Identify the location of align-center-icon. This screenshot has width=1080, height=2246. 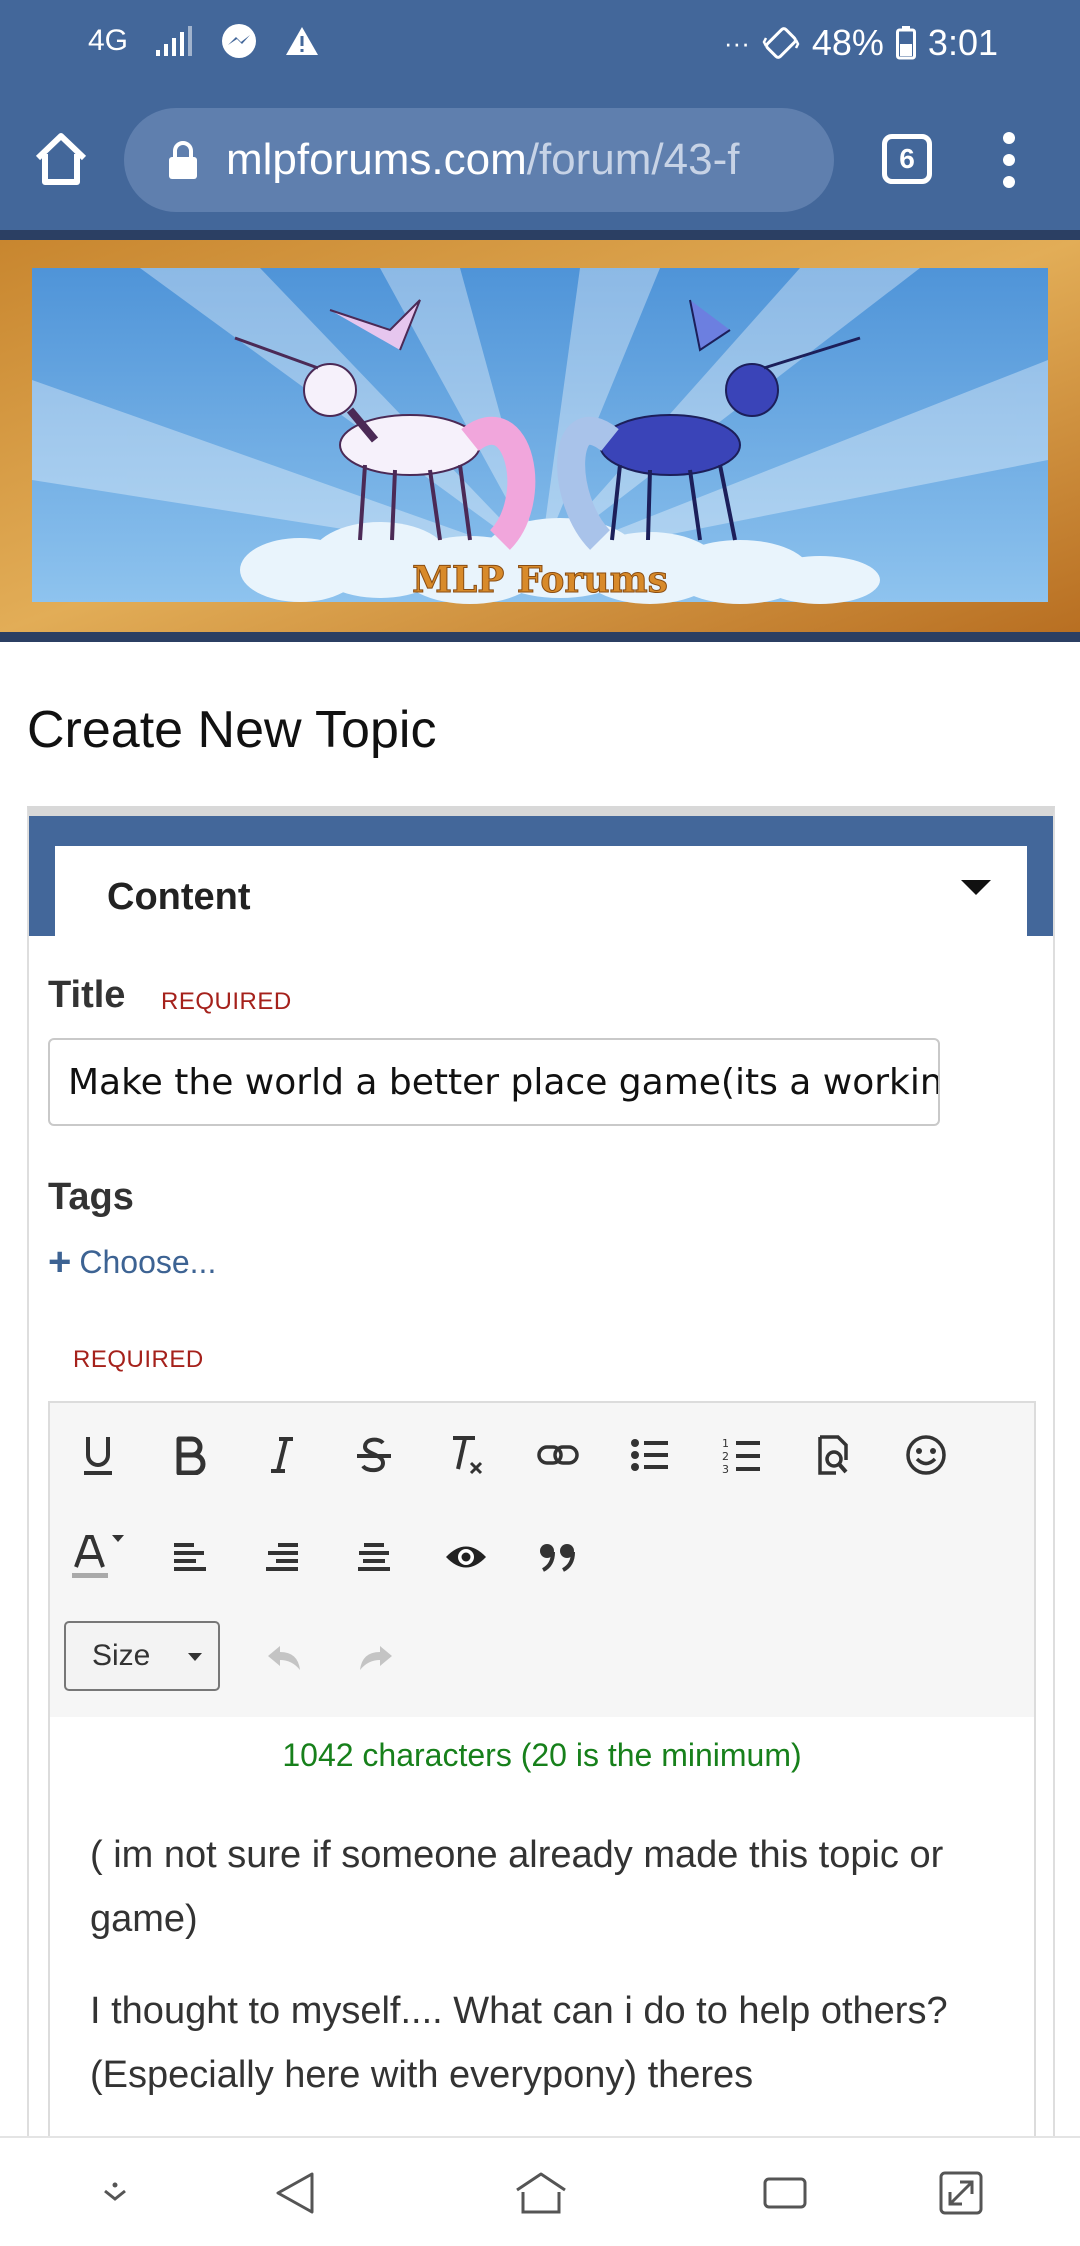
(374, 1557).